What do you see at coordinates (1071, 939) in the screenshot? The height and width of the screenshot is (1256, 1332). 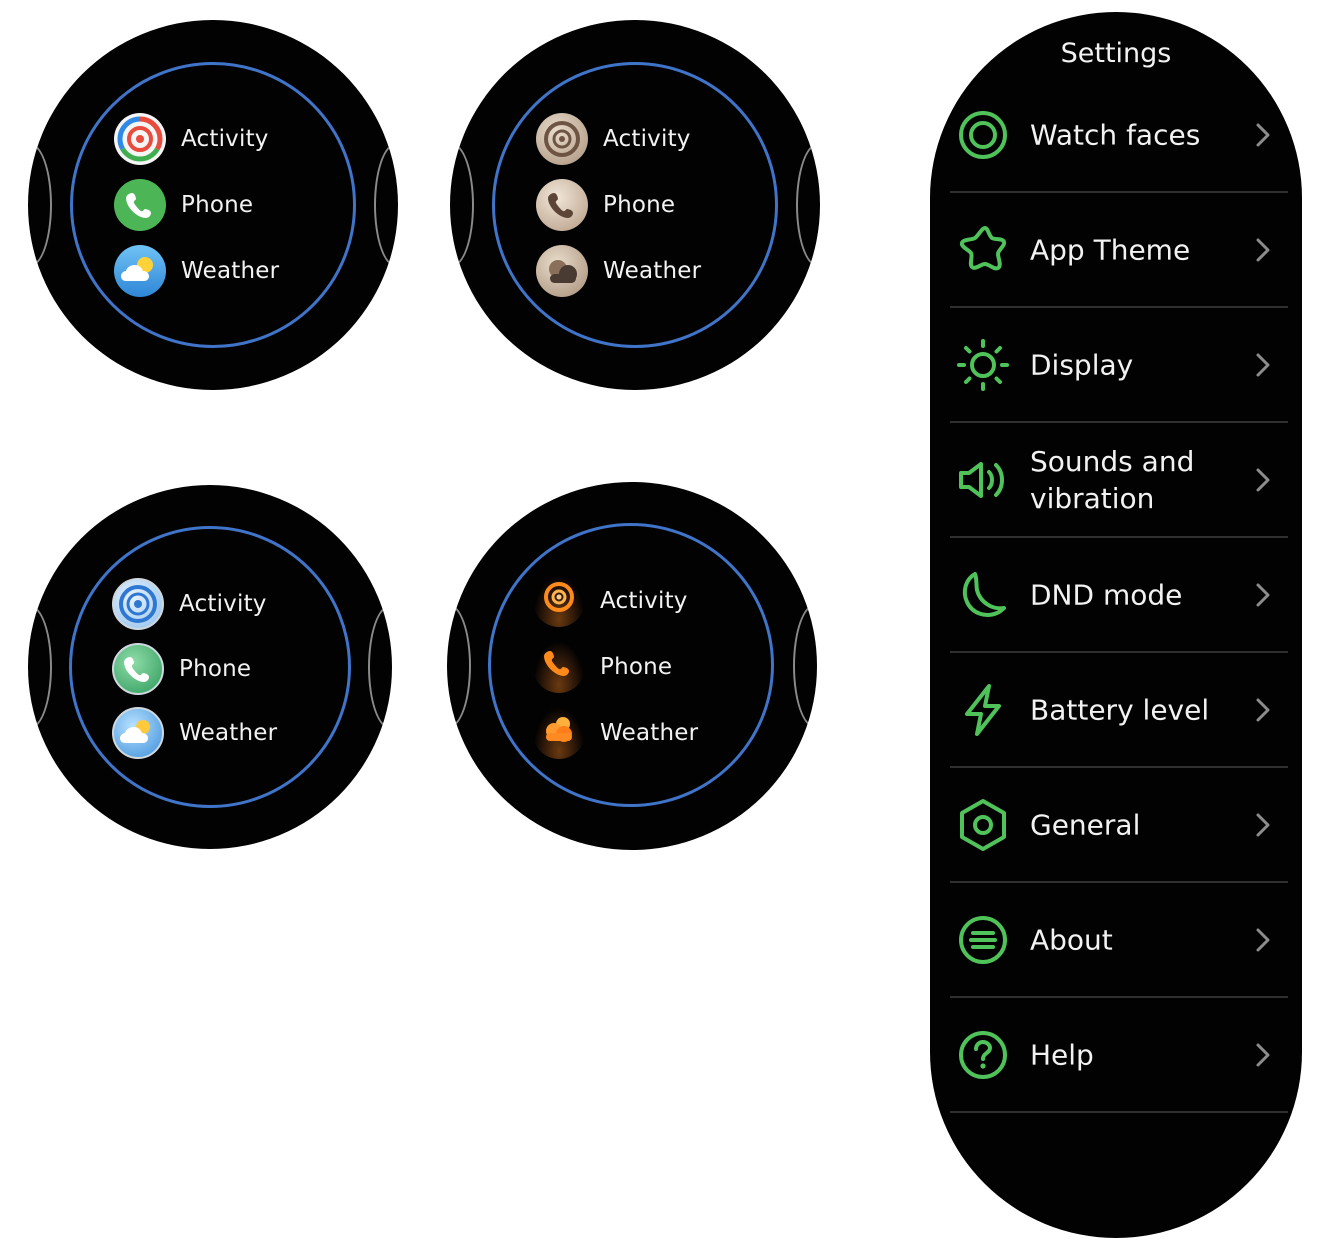 I see `settings-item-label: About` at bounding box center [1071, 939].